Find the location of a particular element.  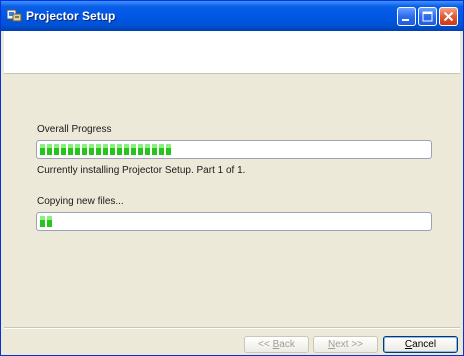

overall-progress-fill is located at coordinates (106, 149).